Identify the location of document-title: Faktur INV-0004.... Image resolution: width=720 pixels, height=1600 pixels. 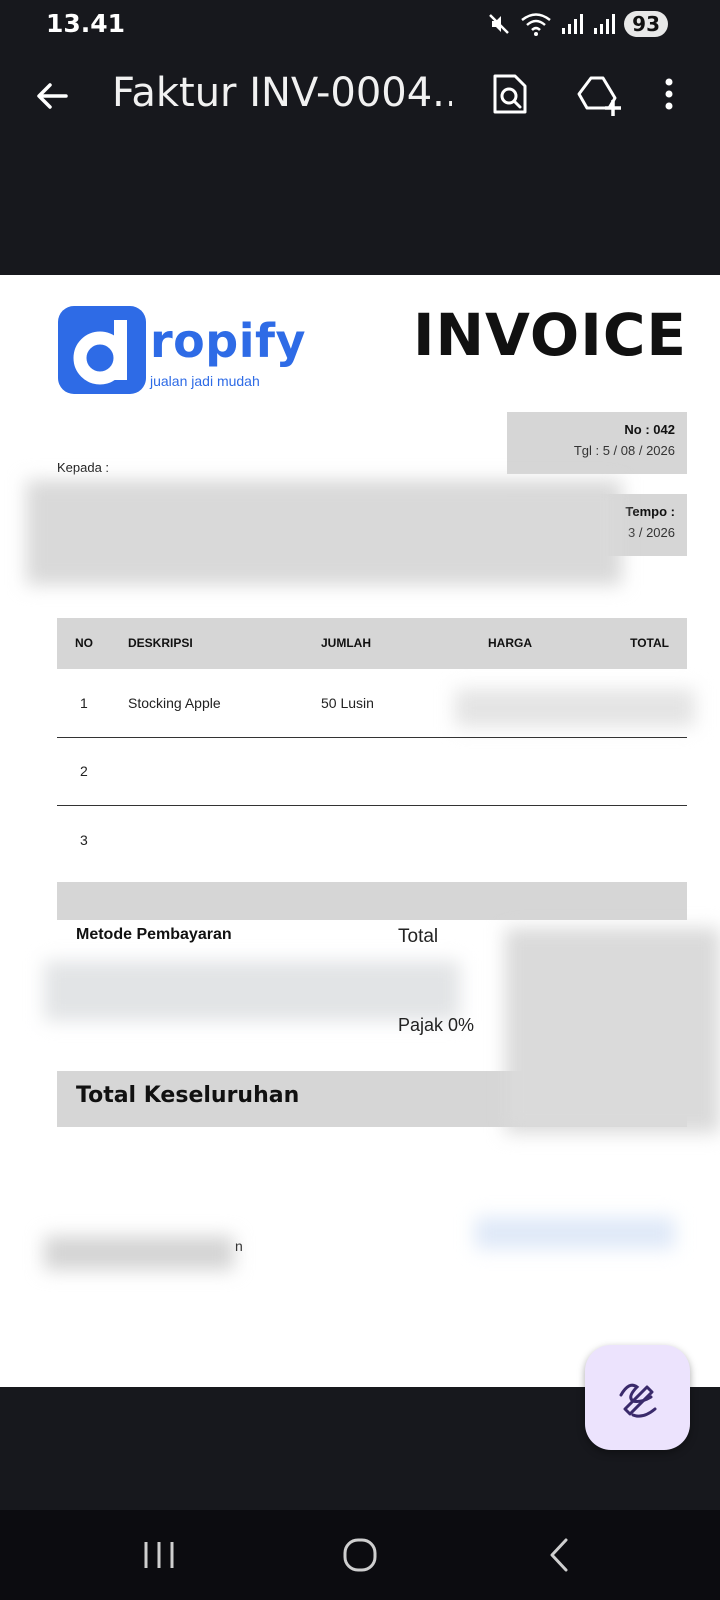
(282, 93).